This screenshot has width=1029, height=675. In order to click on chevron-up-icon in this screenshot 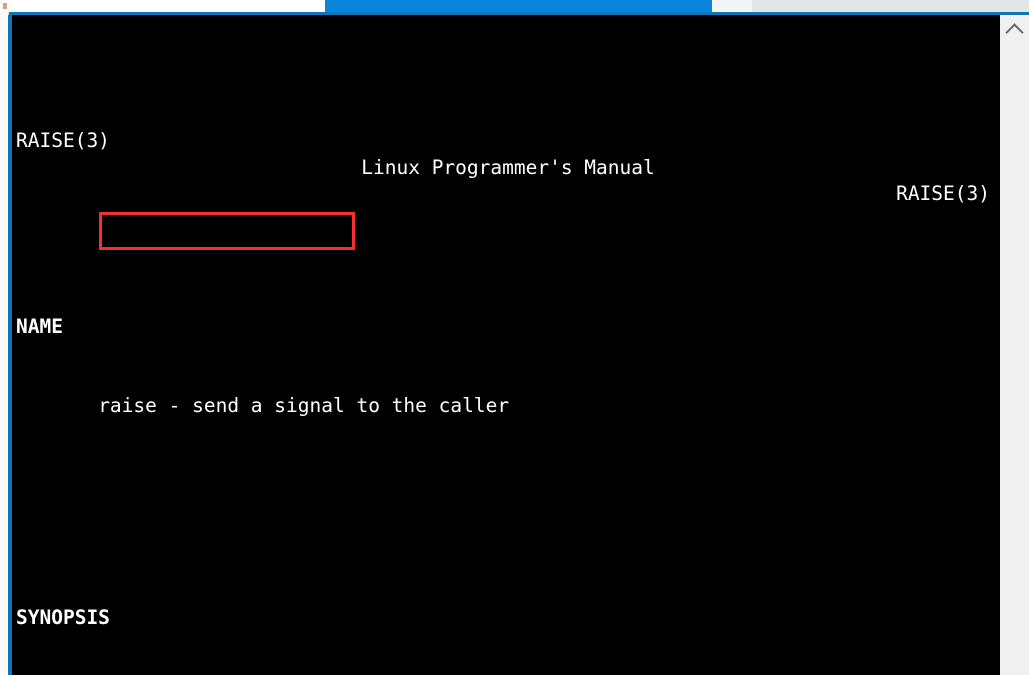, I will do `click(1014, 32)`.